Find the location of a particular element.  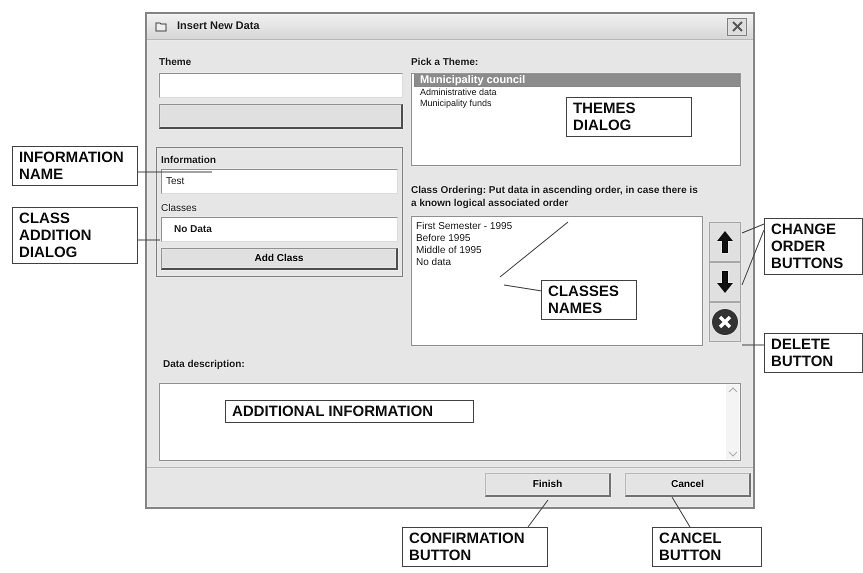

class-list-item: Middle of 1995 is located at coordinates (449, 251).